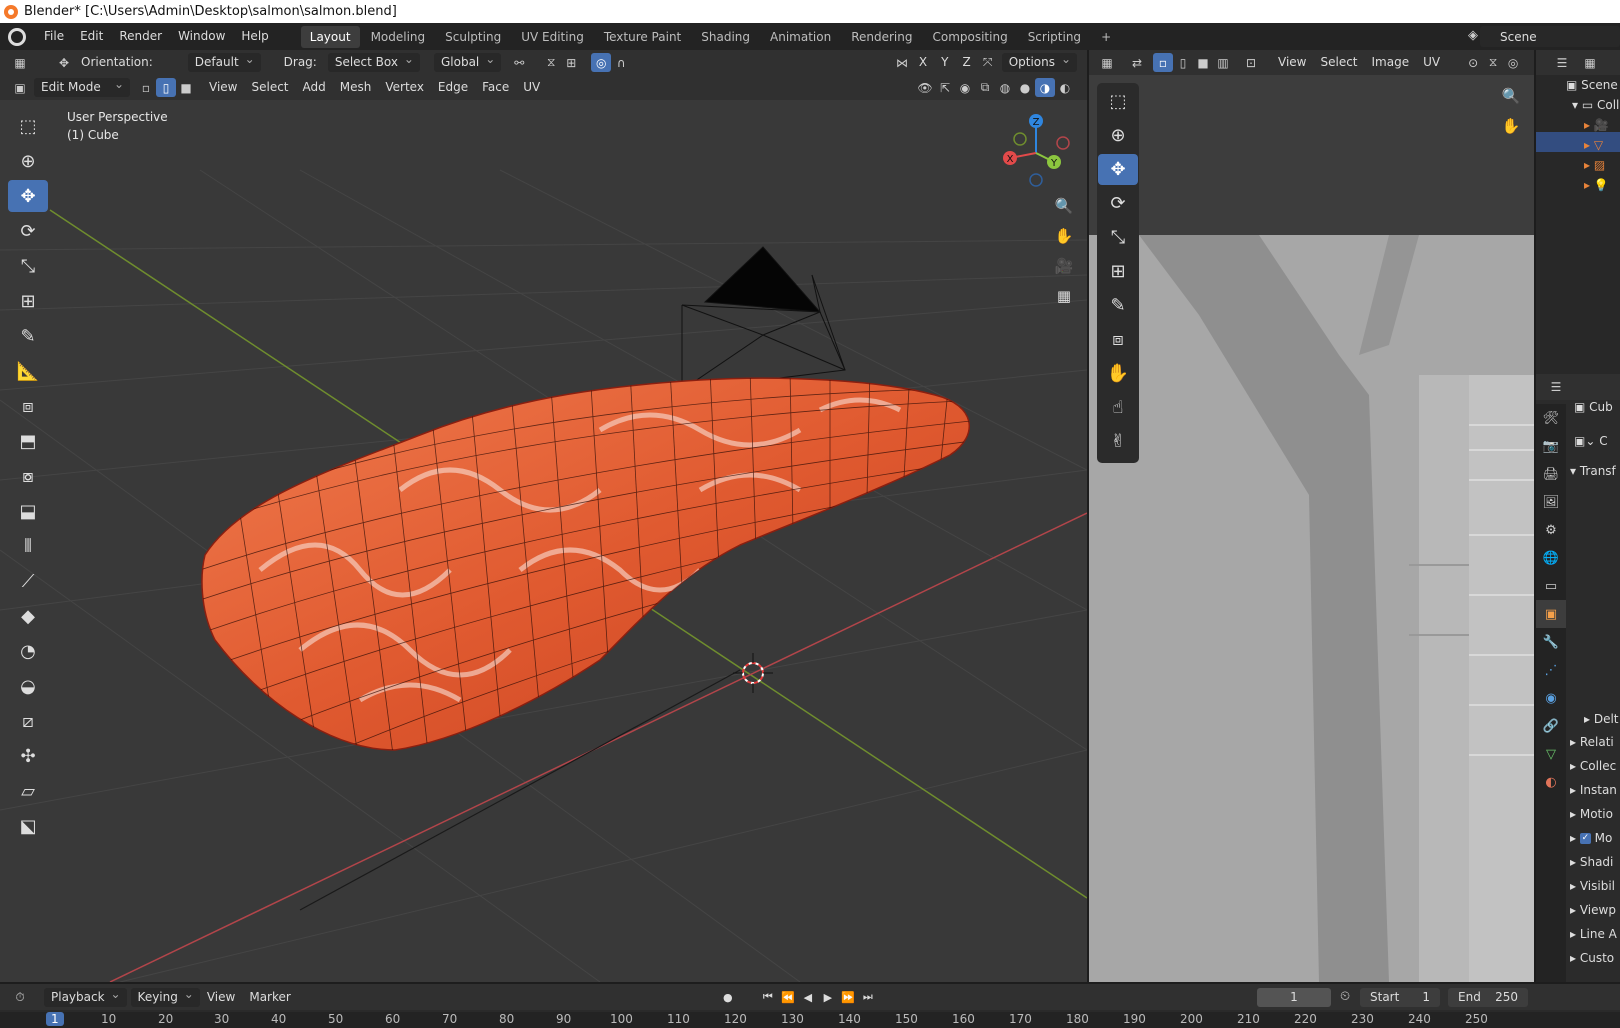 The height and width of the screenshot is (1028, 1620). I want to click on uv-scale-tool: ⤡, so click(1118, 237).